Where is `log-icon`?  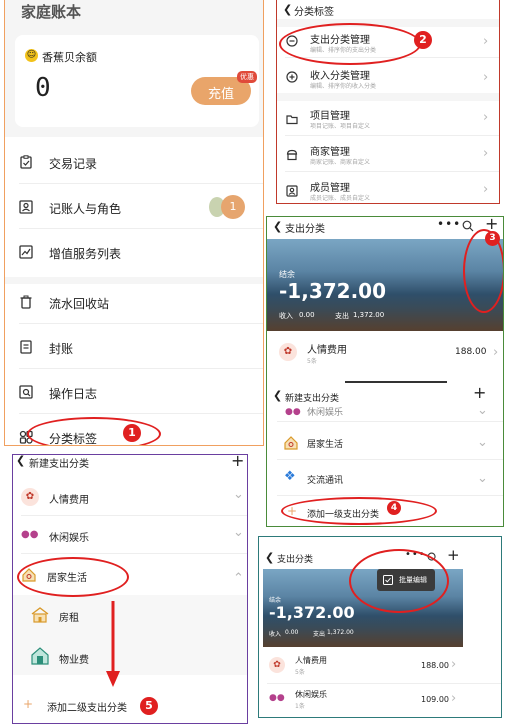 log-icon is located at coordinates (26, 392).